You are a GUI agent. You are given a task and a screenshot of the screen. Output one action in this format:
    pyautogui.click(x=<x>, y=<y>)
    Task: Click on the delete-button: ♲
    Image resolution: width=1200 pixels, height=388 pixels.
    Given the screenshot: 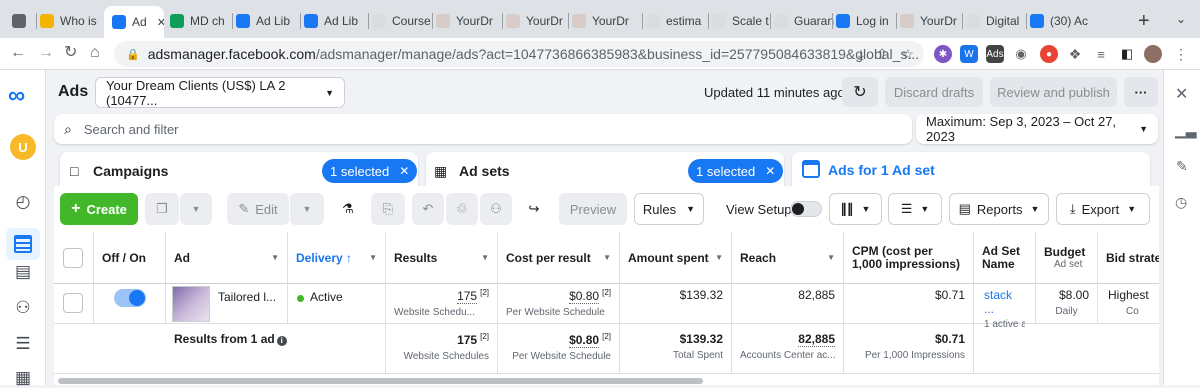 What is the action you would take?
    pyautogui.click(x=462, y=209)
    